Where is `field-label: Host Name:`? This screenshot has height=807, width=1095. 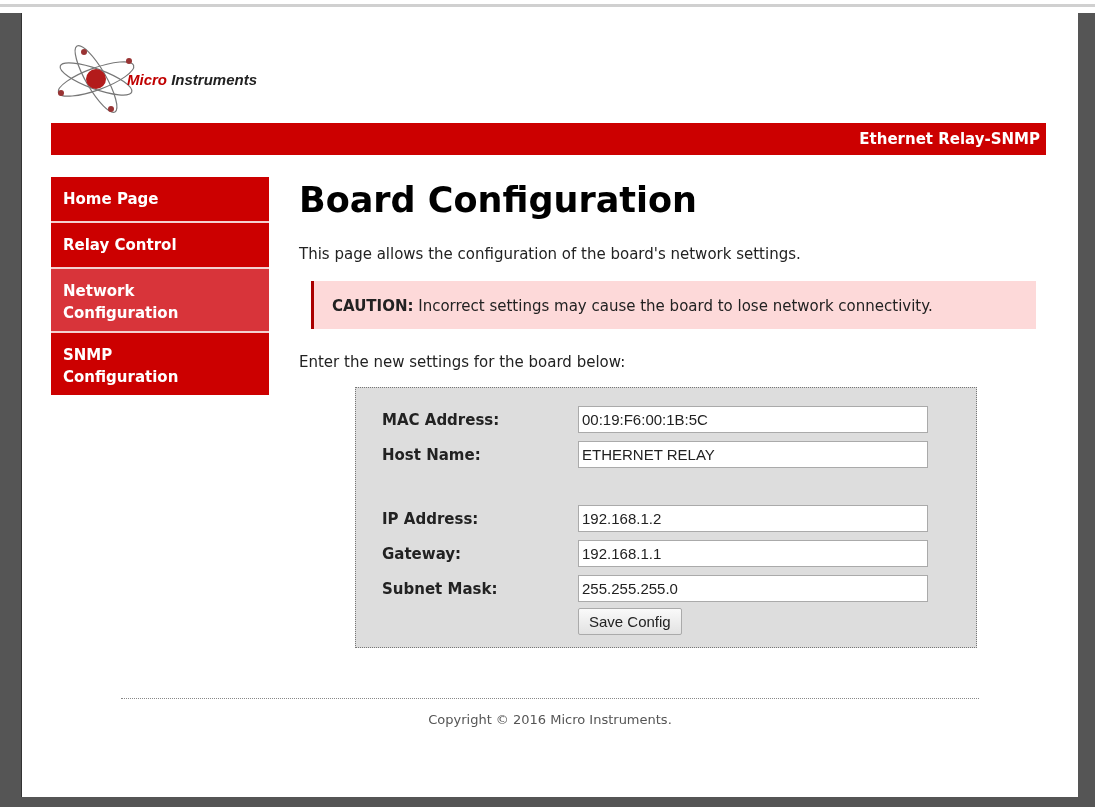
field-label: Host Name: is located at coordinates (432, 454).